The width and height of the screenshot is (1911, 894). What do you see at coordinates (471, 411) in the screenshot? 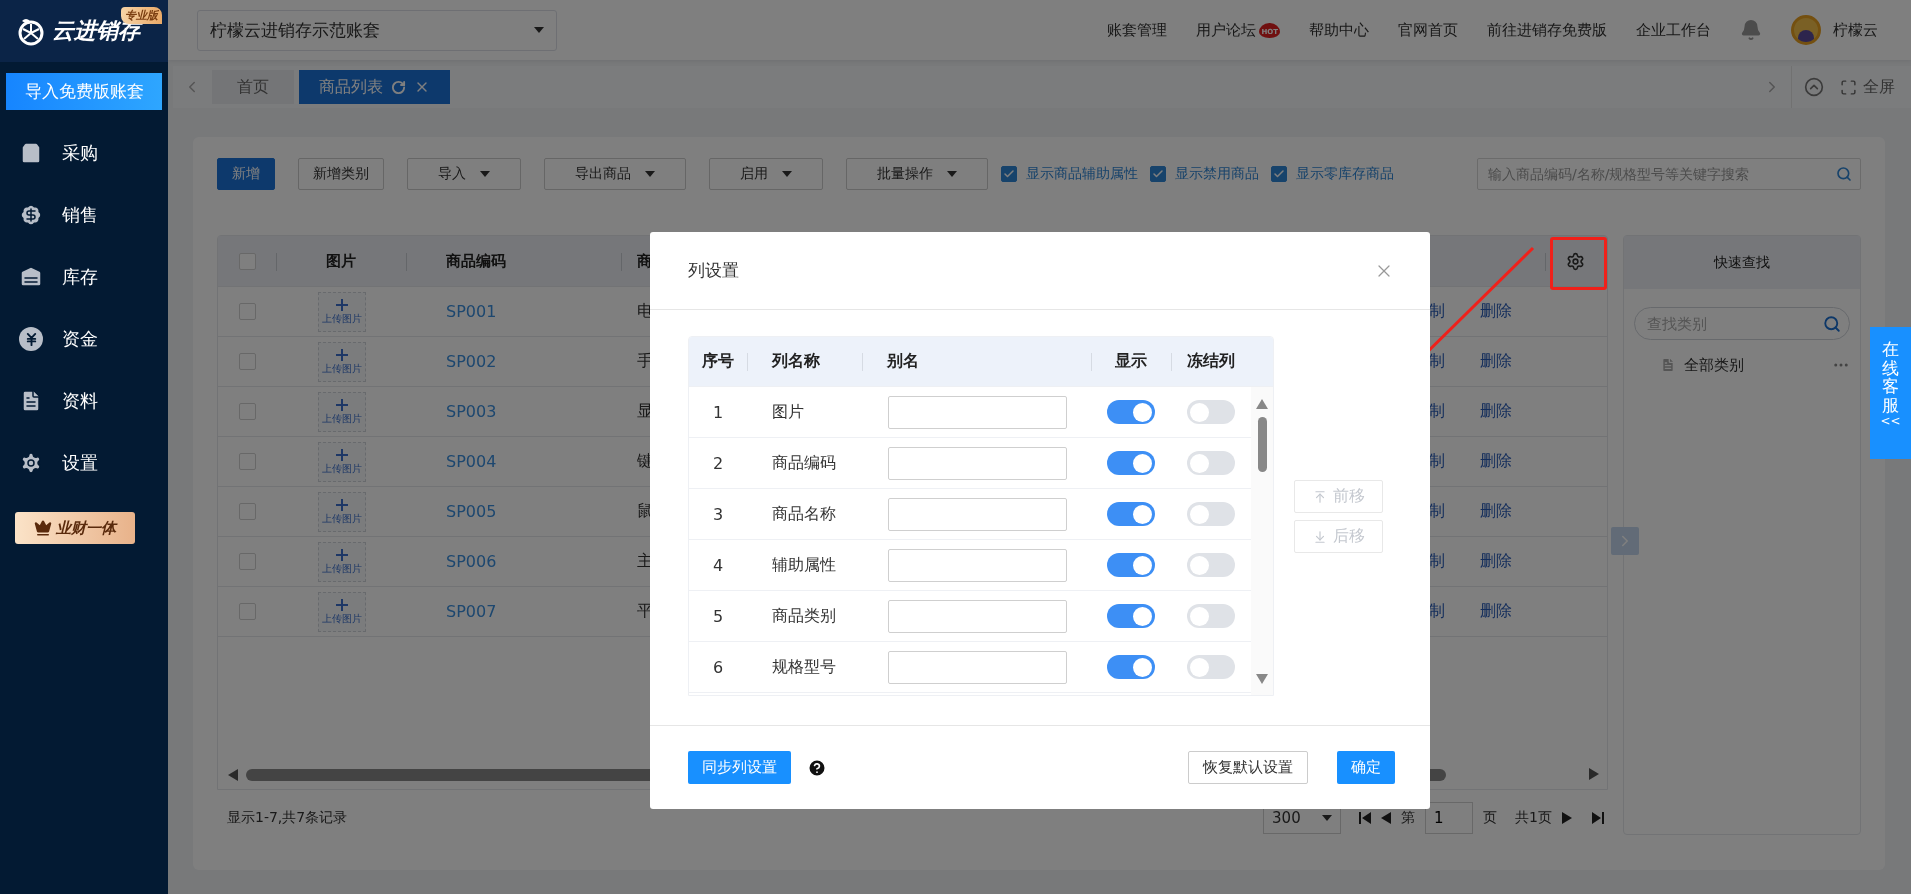
I see `product-code-link: SP003` at bounding box center [471, 411].